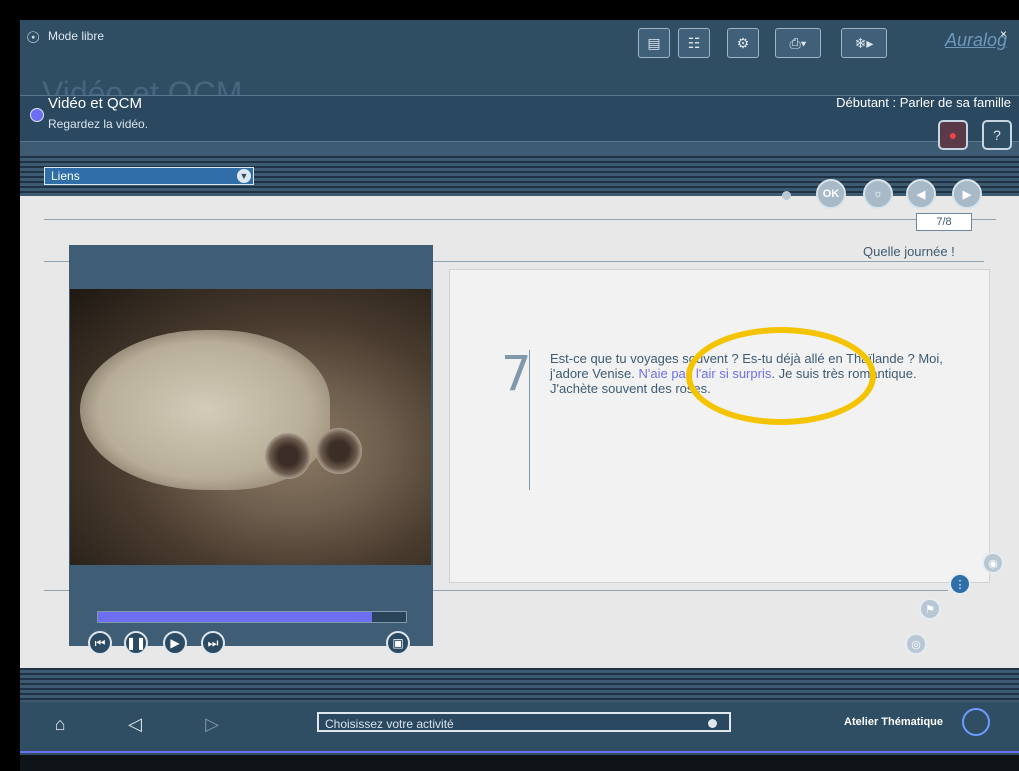 This screenshot has width=1019, height=771. What do you see at coordinates (743, 43) in the screenshot?
I see `settings-icon: ⚙` at bounding box center [743, 43].